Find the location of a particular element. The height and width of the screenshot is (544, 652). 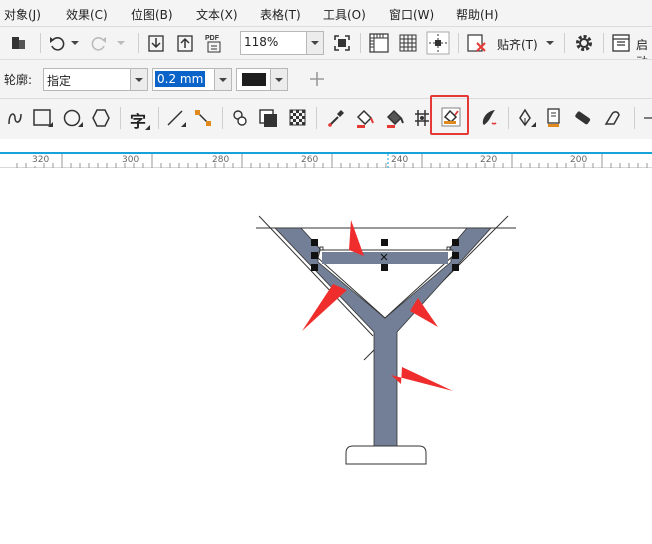

eraser-icon is located at coordinates (583, 118).